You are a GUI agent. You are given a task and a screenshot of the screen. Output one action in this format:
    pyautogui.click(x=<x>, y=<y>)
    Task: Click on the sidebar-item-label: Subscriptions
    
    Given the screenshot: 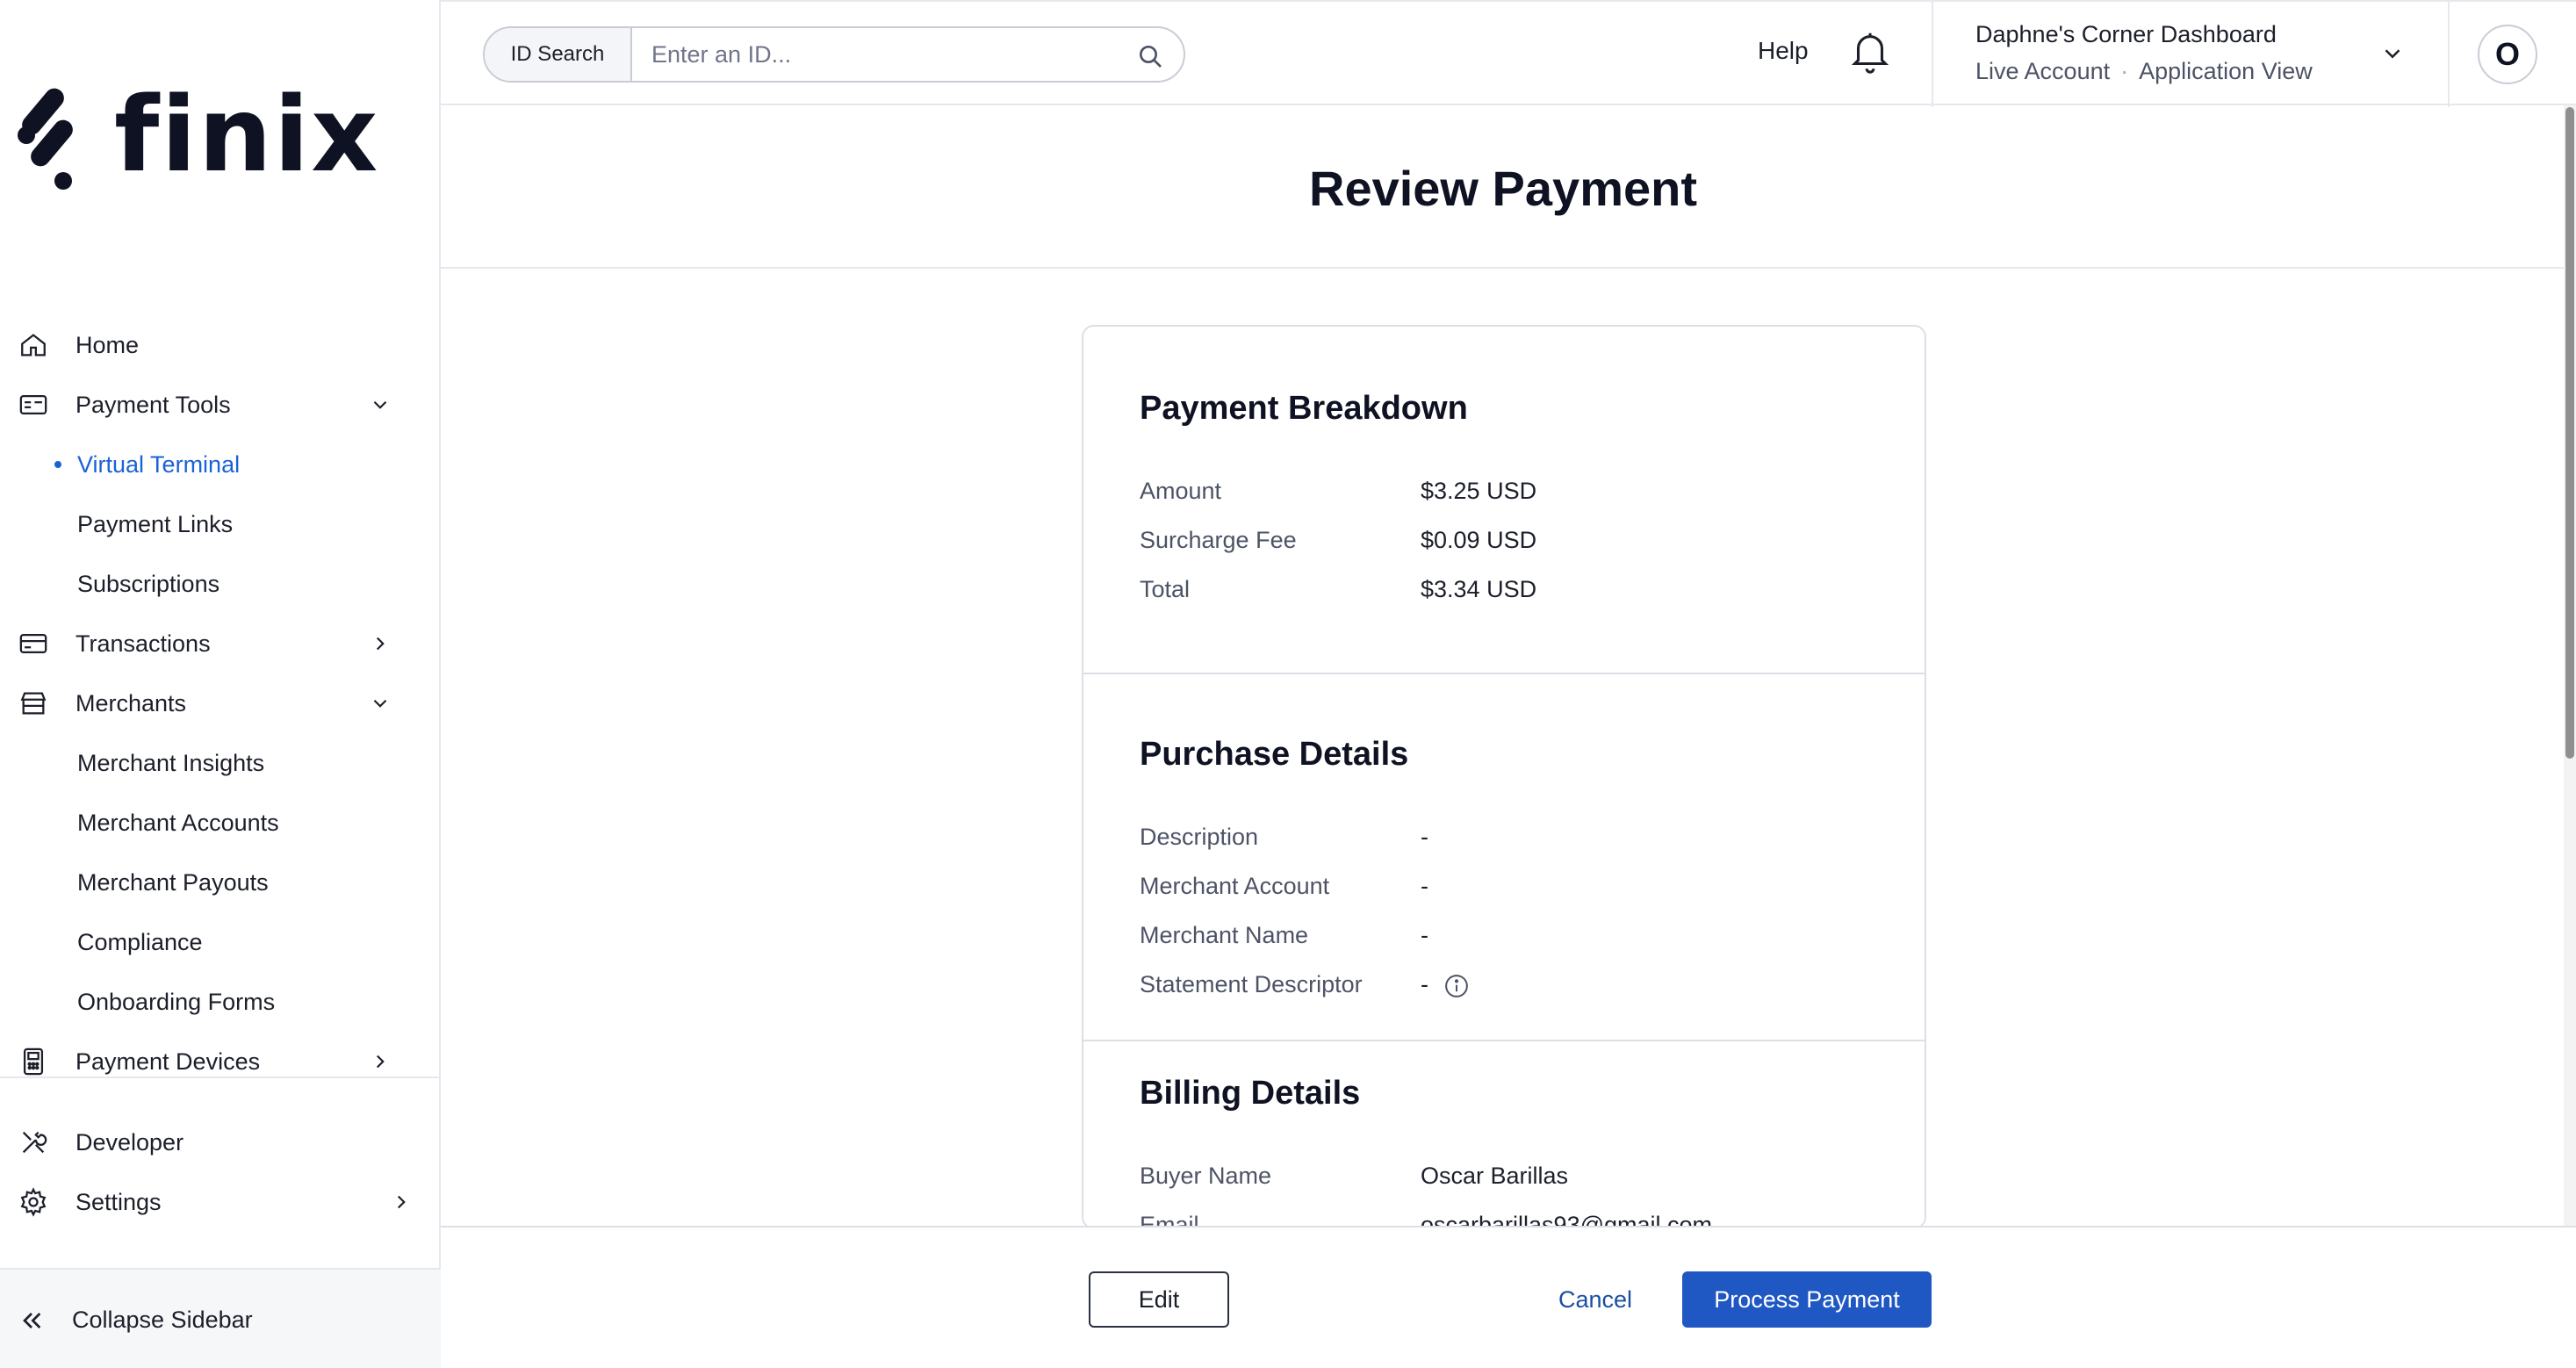 What is the action you would take?
    pyautogui.click(x=148, y=583)
    